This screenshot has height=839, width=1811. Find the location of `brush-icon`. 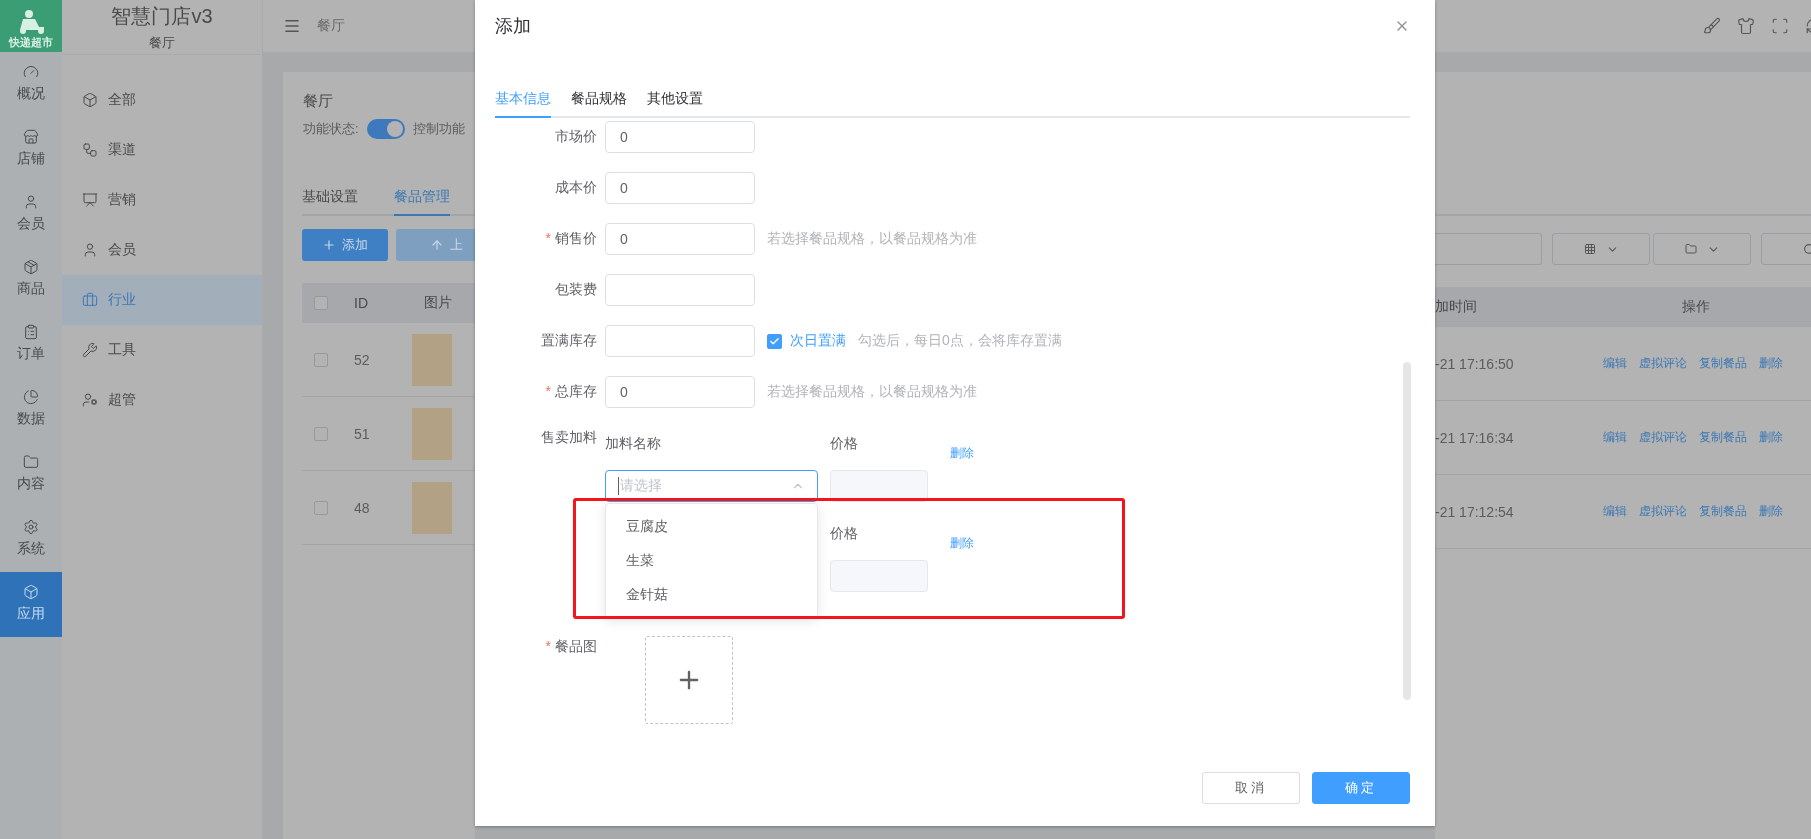

brush-icon is located at coordinates (1712, 26).